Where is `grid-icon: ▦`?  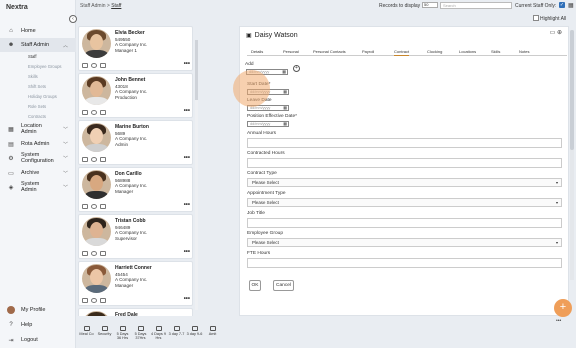 grid-icon: ▦ is located at coordinates (571, 5).